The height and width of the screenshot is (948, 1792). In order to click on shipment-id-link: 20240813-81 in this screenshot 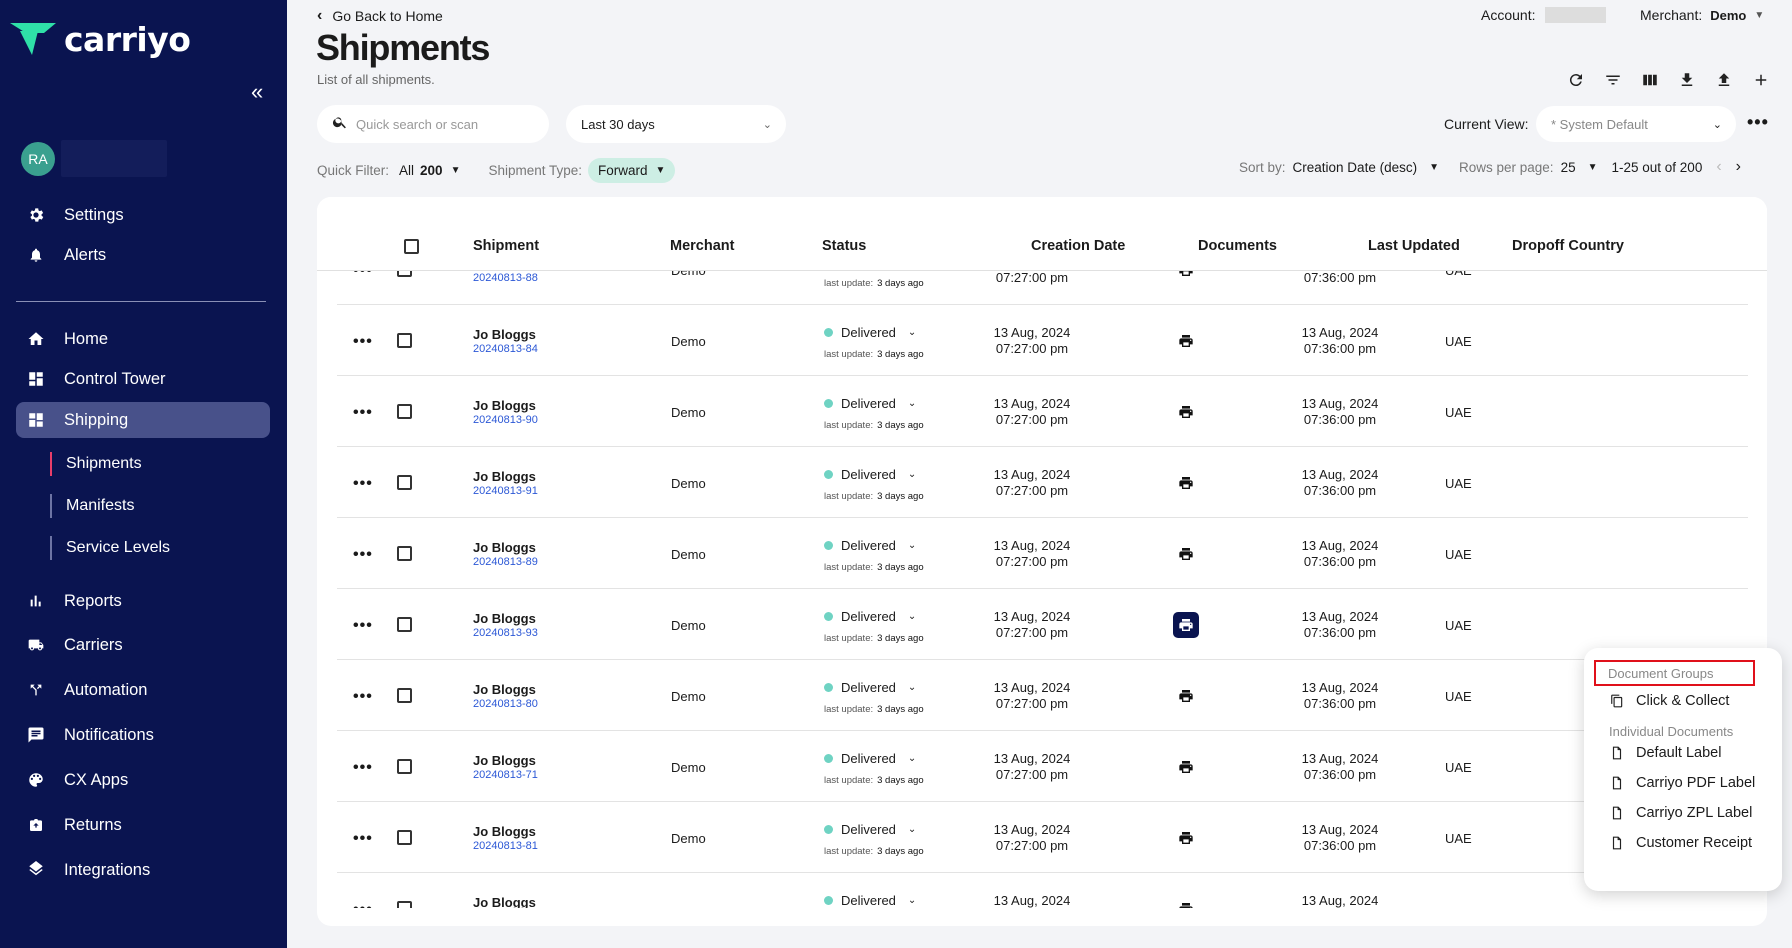, I will do `click(505, 846)`.